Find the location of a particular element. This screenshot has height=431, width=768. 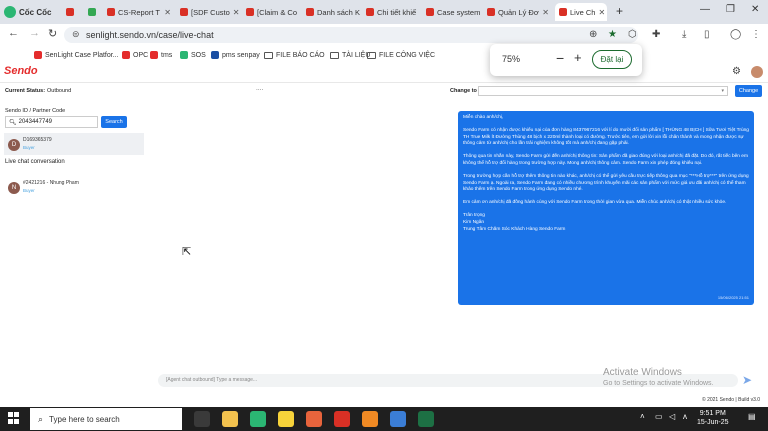

app-blue-taskbar-icon is located at coordinates (398, 419).